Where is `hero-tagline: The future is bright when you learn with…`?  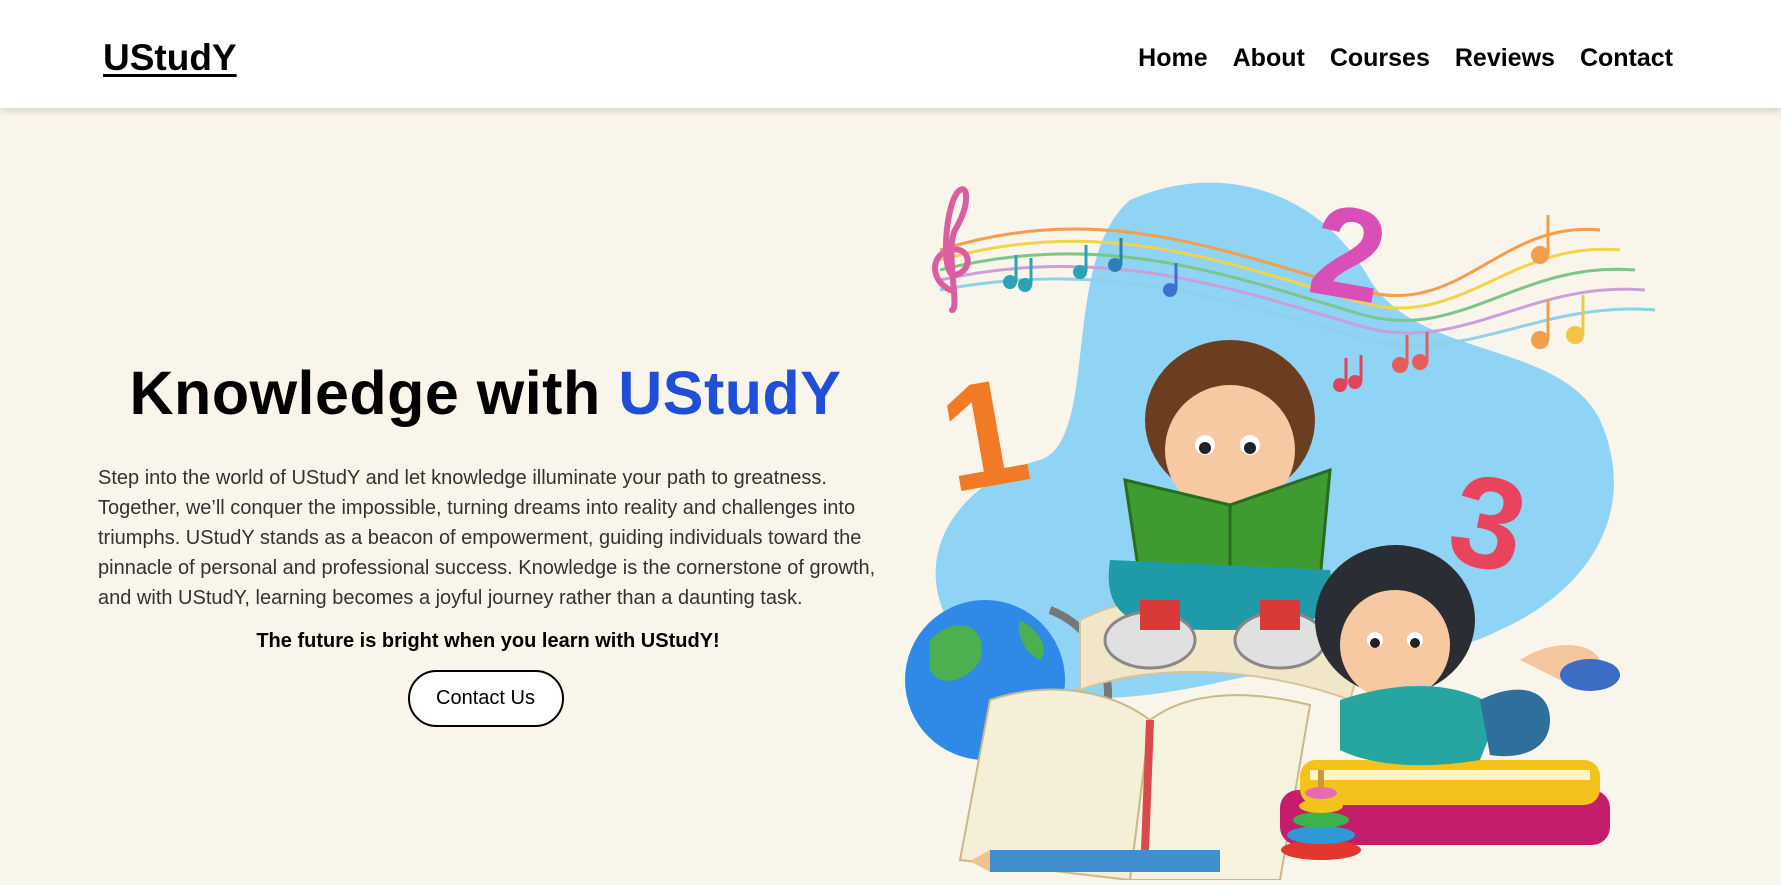 hero-tagline: The future is bright when you learn with… is located at coordinates (488, 641).